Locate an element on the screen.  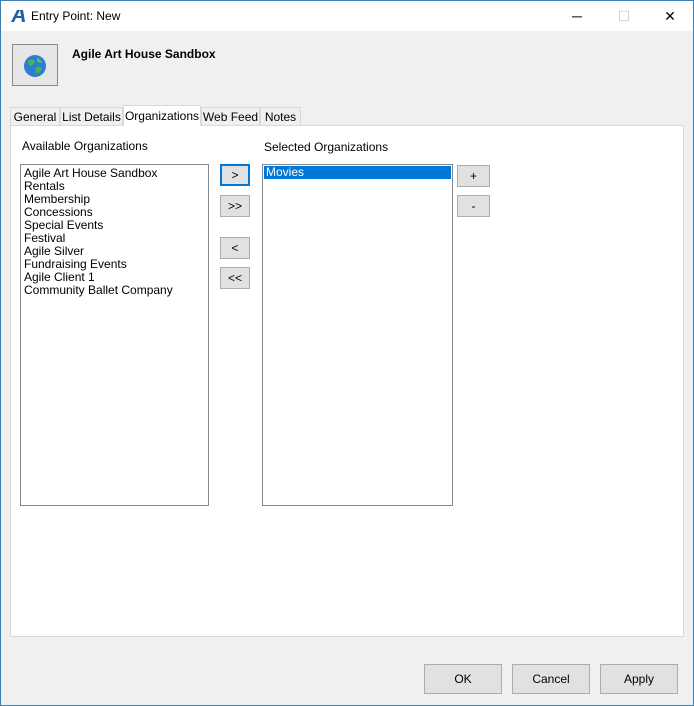
window-title: Entry Point: New is located at coordinates (76, 16).